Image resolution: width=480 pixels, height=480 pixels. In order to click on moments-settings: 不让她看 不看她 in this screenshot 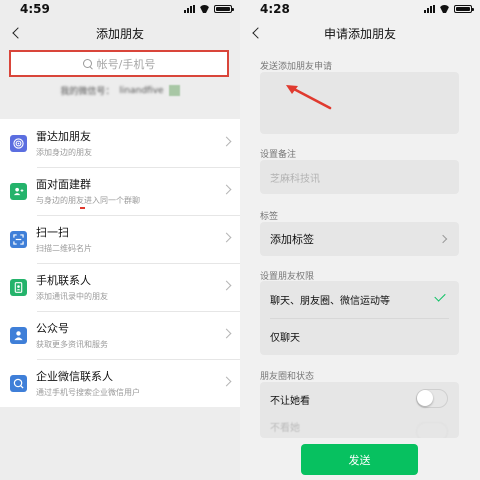, I will do `click(359, 410)`.